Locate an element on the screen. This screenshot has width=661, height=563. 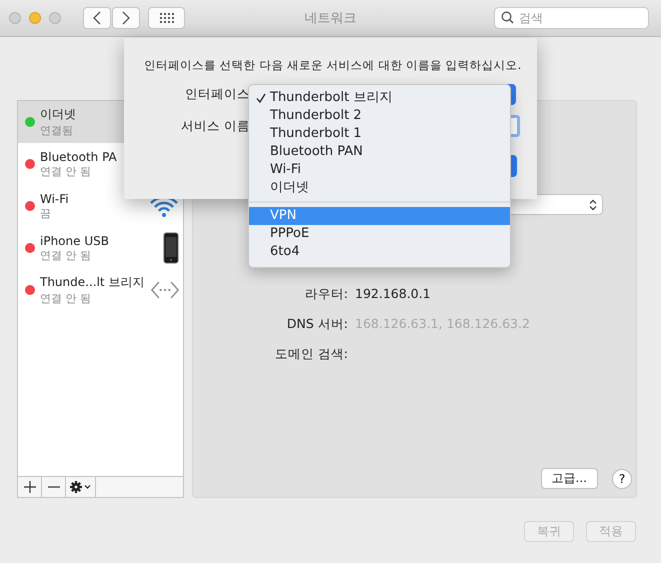
field-value: 168.126.63.1, 168.126.63.2 is located at coordinates (443, 324).